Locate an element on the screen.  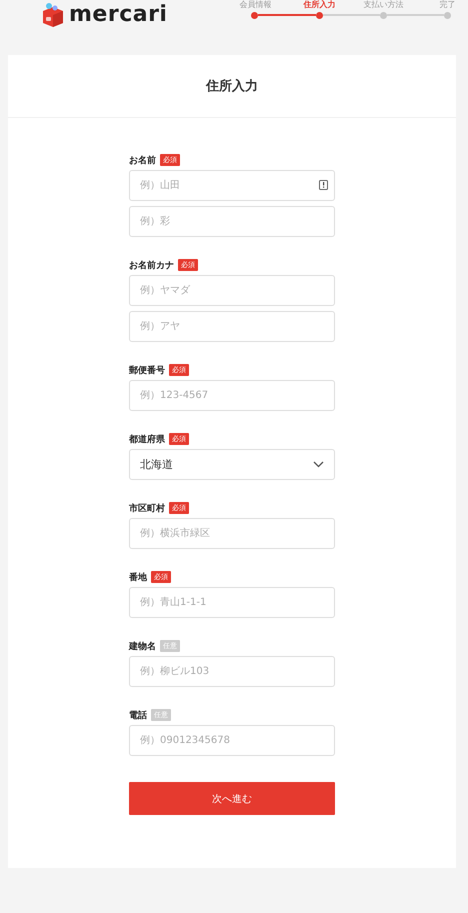
box-logo-icon is located at coordinates (53, 15).